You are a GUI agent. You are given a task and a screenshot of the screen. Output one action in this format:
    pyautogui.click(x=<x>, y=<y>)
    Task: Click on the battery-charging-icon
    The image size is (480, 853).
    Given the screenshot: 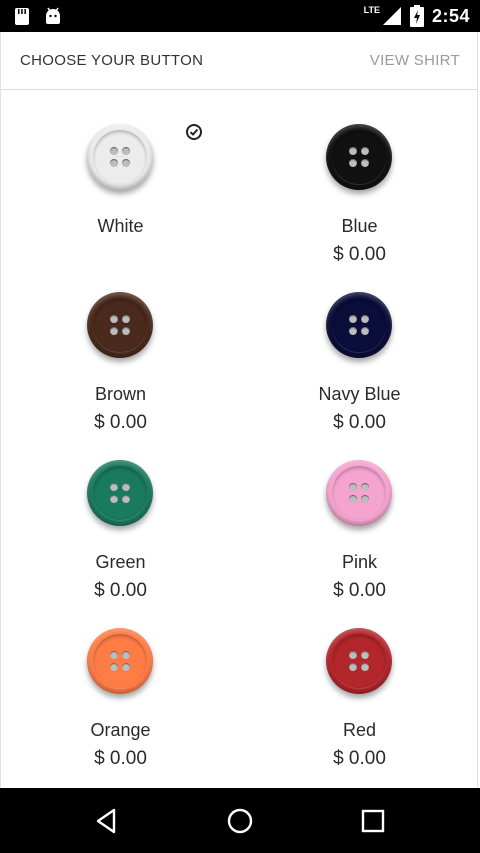 What is the action you would take?
    pyautogui.click(x=416, y=16)
    